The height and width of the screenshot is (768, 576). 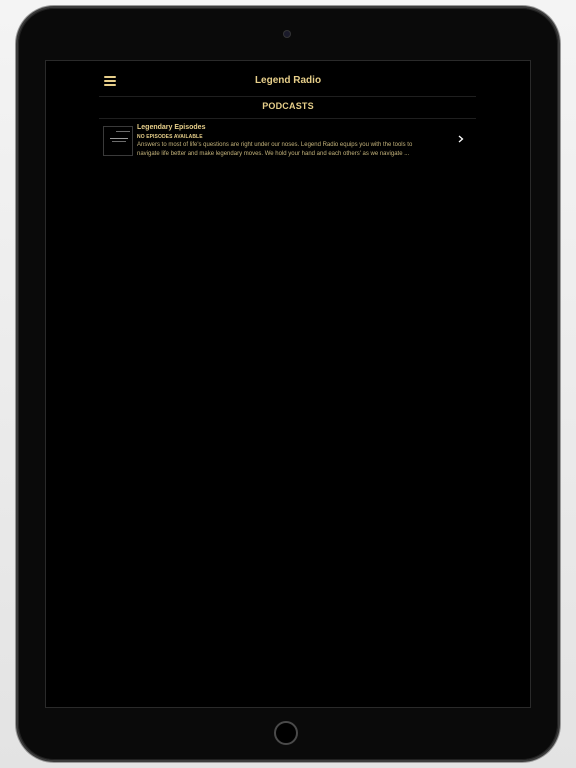 I want to click on podcast-artwork, so click(x=118, y=141).